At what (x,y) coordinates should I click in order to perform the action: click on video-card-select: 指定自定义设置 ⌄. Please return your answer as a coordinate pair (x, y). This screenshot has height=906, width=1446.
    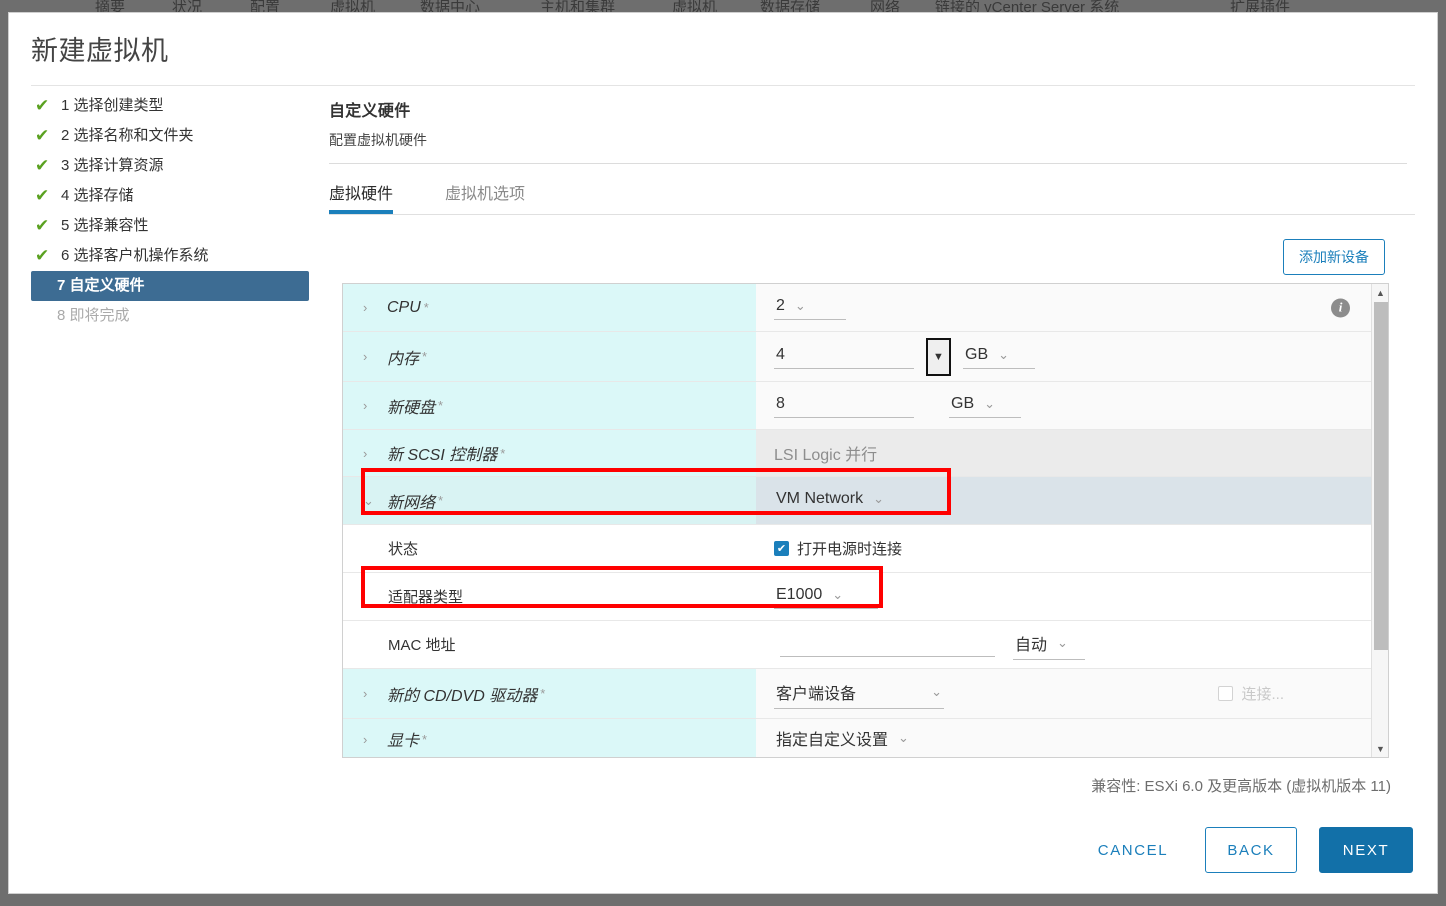
    Looking at the image, I should click on (849, 739).